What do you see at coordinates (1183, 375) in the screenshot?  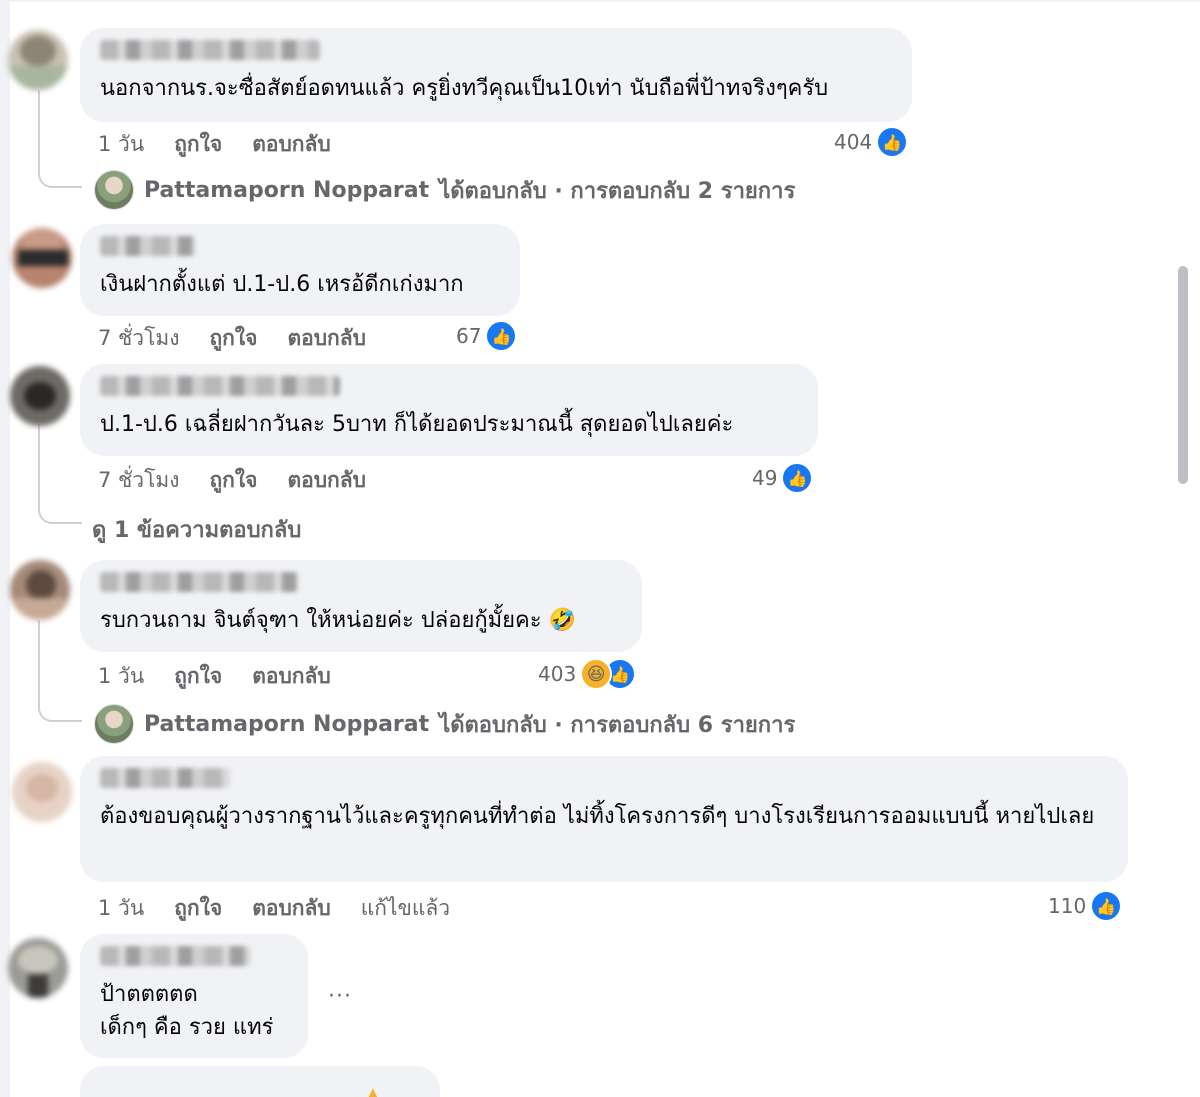 I see `scrollbar` at bounding box center [1183, 375].